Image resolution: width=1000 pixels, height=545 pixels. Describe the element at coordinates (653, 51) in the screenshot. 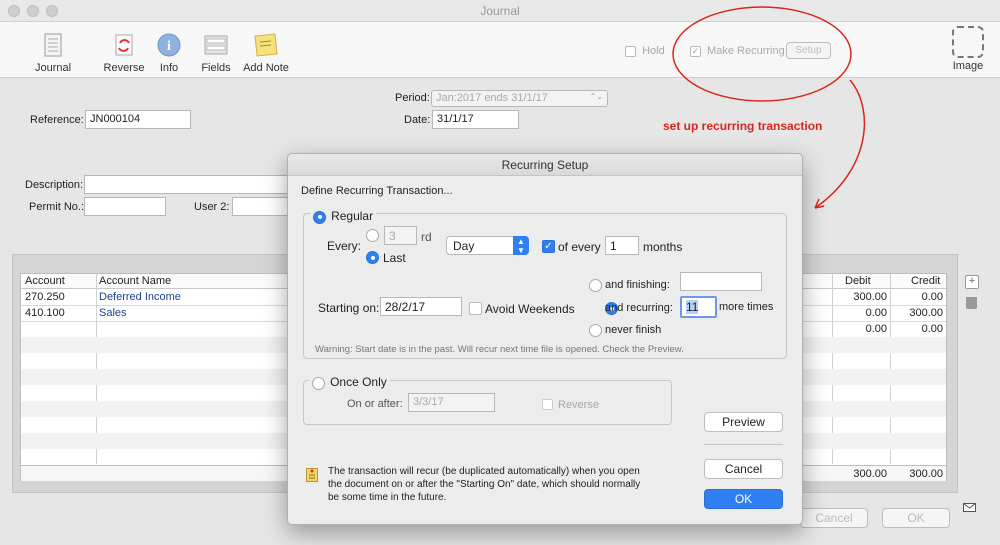

I see `hold-label: Hold` at that location.